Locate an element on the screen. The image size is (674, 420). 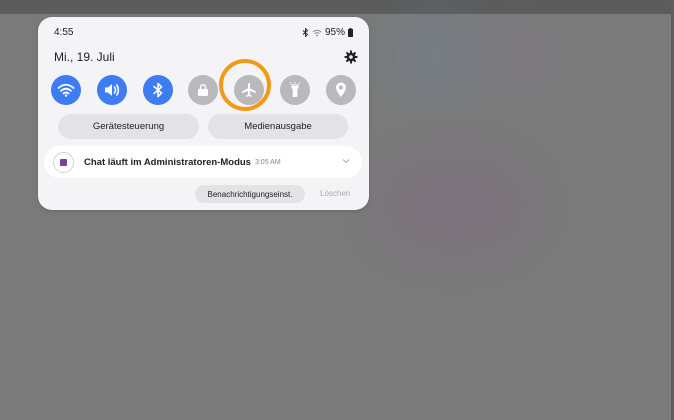
sound-toggle is located at coordinates (111, 90).